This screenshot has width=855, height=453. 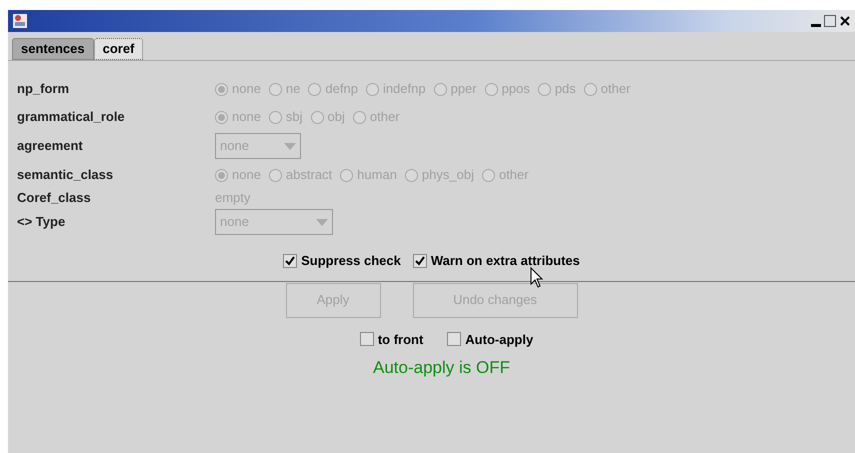 I want to click on status-text: Auto-apply is OFF, so click(x=441, y=368).